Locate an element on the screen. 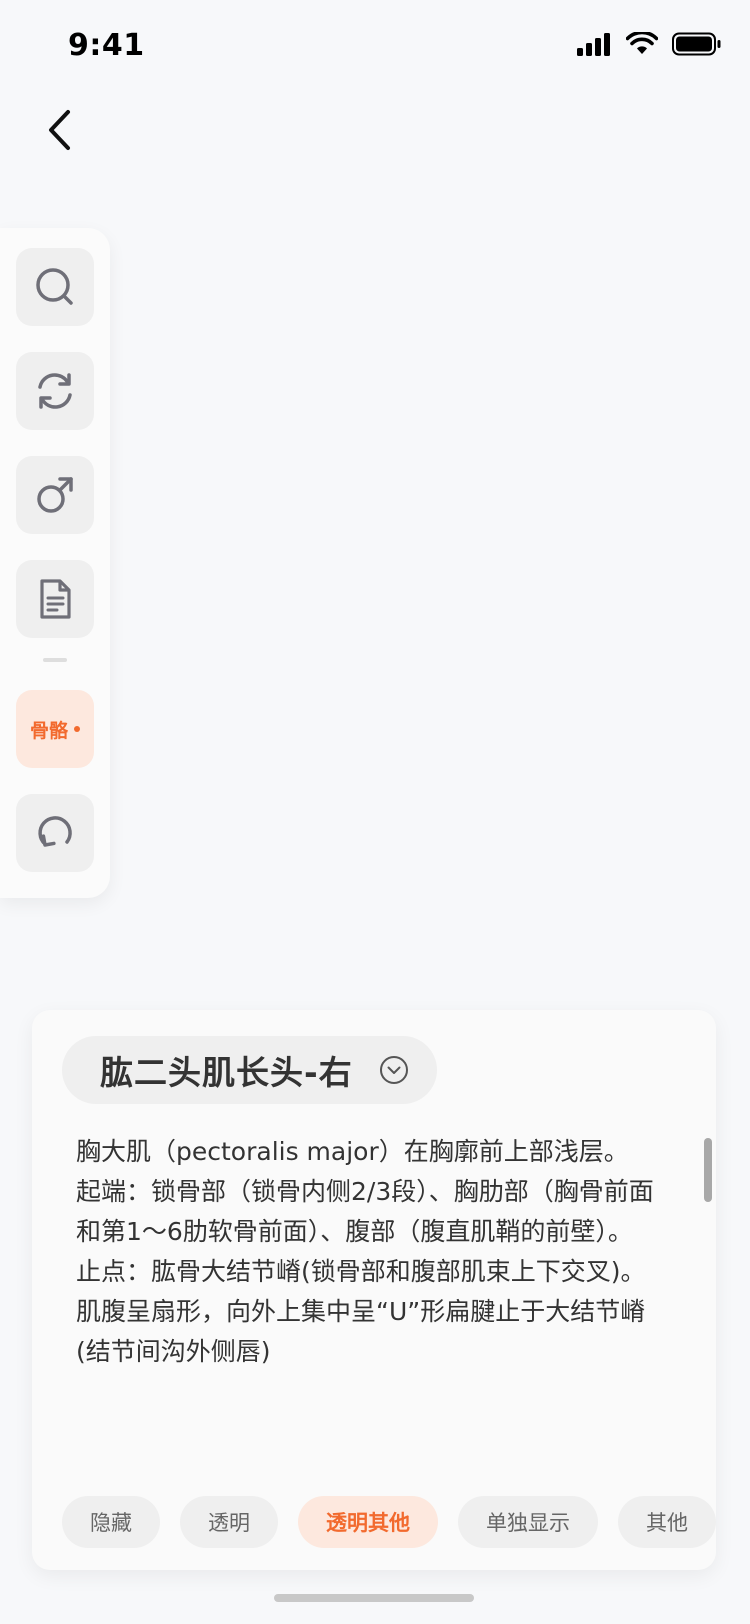  gender-button is located at coordinates (55, 495).